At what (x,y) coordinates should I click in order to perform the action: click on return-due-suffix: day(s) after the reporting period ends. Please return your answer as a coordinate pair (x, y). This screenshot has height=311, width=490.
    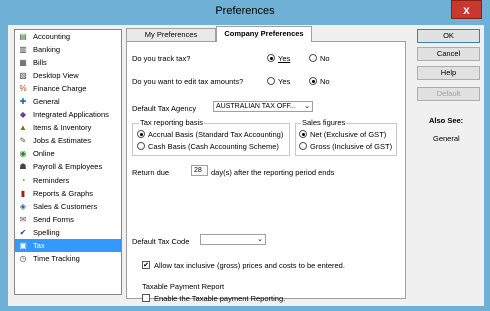
    Looking at the image, I should click on (273, 172).